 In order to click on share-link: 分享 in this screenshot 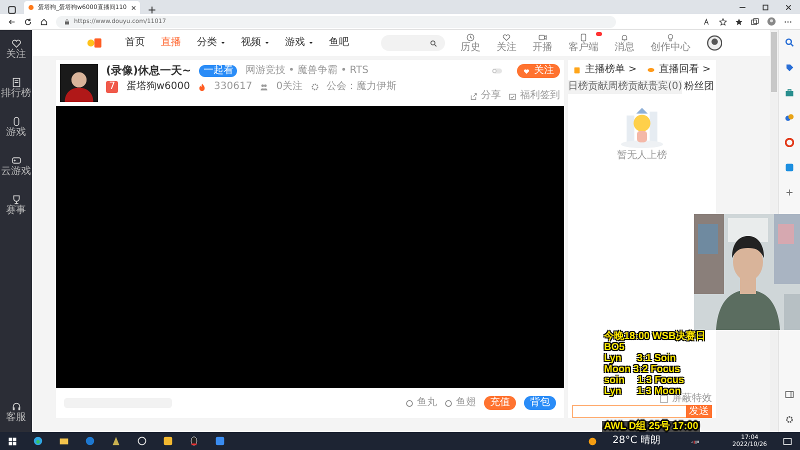, I will do `click(485, 96)`.